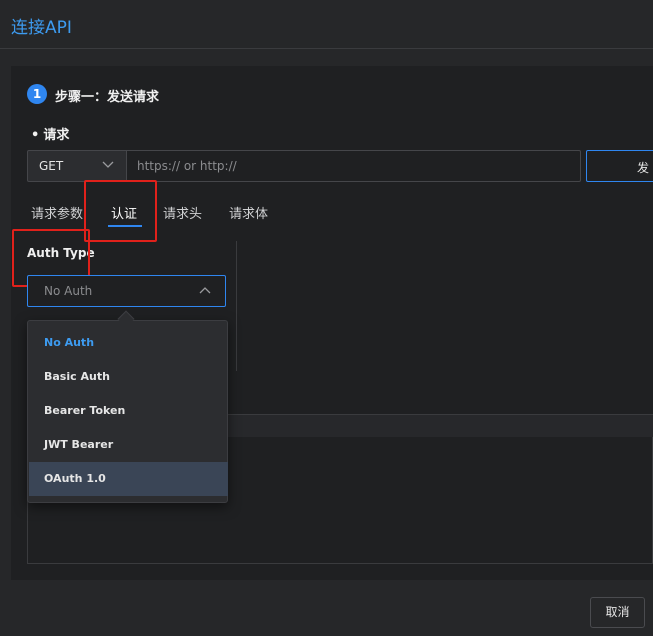 This screenshot has height=636, width=653. Describe the element at coordinates (617, 612) in the screenshot. I see `cancel-button: 取消` at that location.